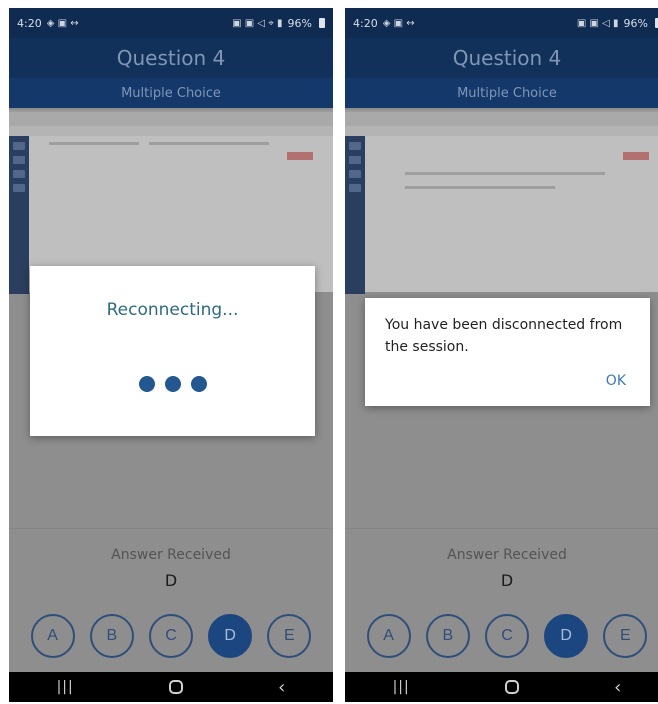 This screenshot has width=658, height=704. What do you see at coordinates (501, 23) in the screenshot?
I see `status-bar: 4:20 ◈ ▣ ↔ ▣ ▣ ◁ ▮ 96%` at bounding box center [501, 23].